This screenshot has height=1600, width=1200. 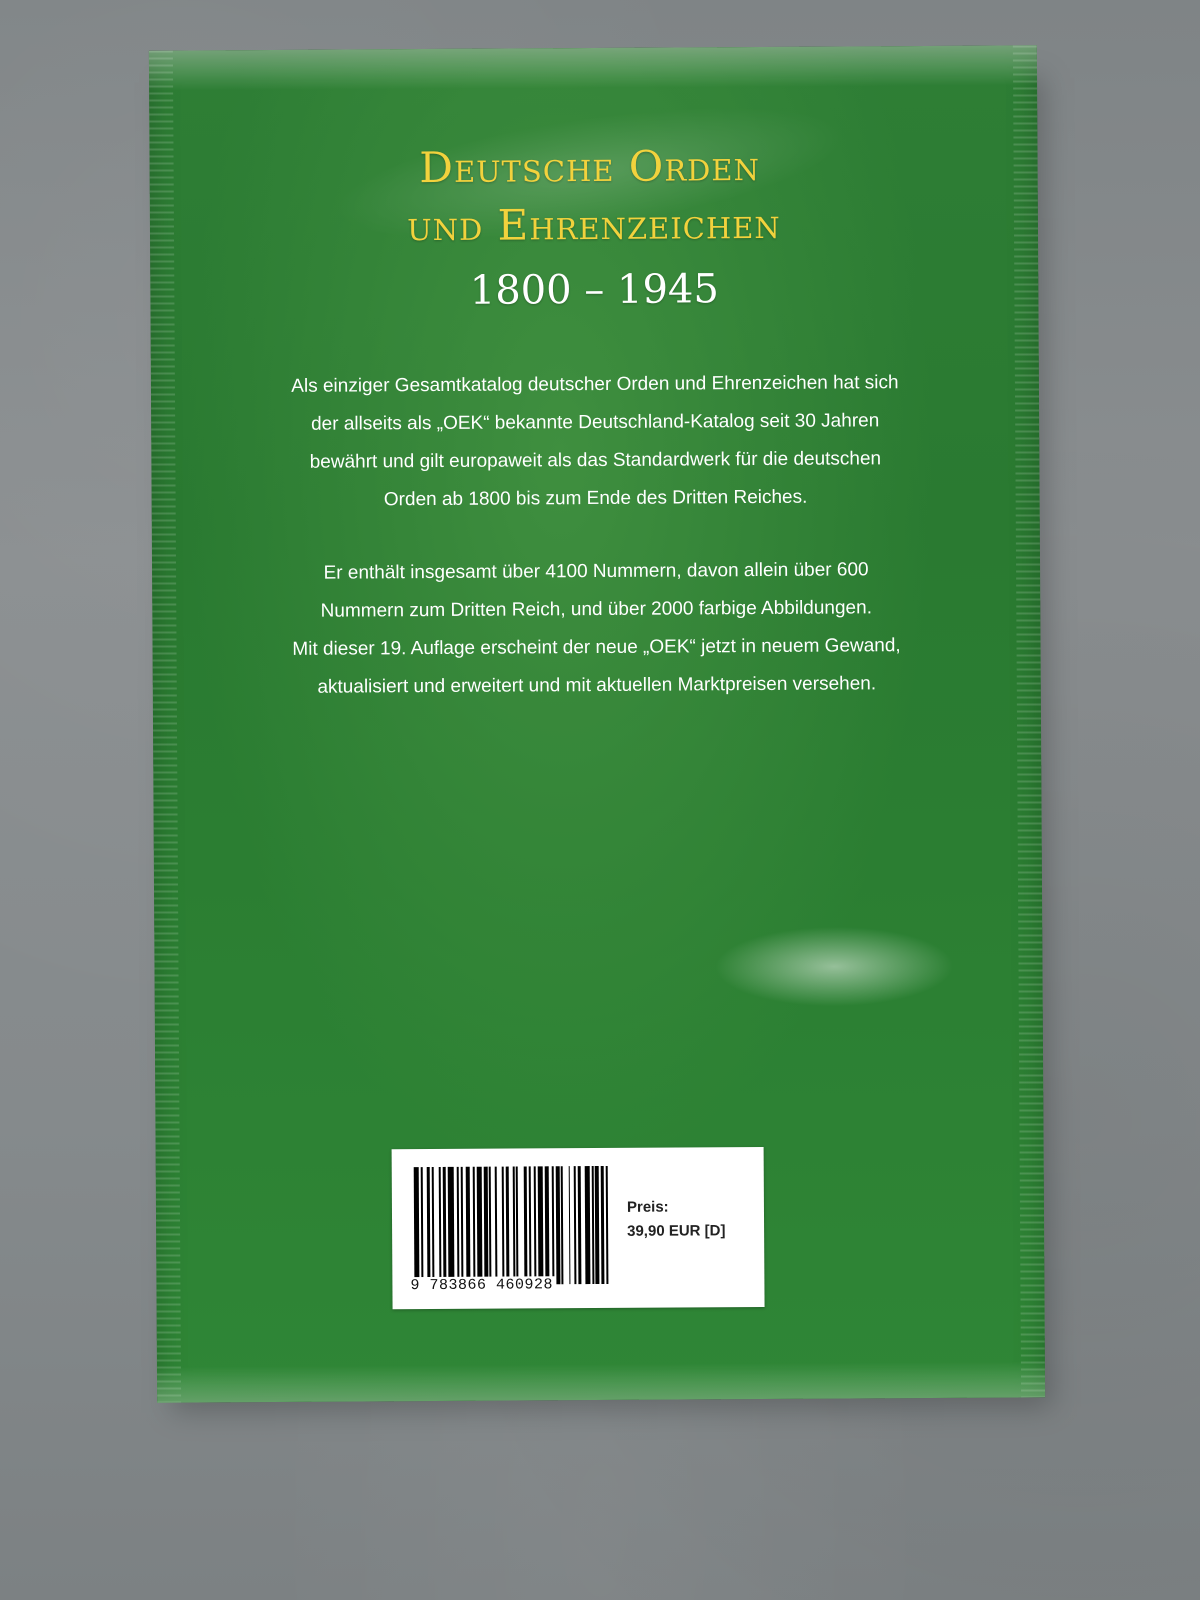 What do you see at coordinates (594, 290) in the screenshot?
I see `title-years: 1800 – 1945` at bounding box center [594, 290].